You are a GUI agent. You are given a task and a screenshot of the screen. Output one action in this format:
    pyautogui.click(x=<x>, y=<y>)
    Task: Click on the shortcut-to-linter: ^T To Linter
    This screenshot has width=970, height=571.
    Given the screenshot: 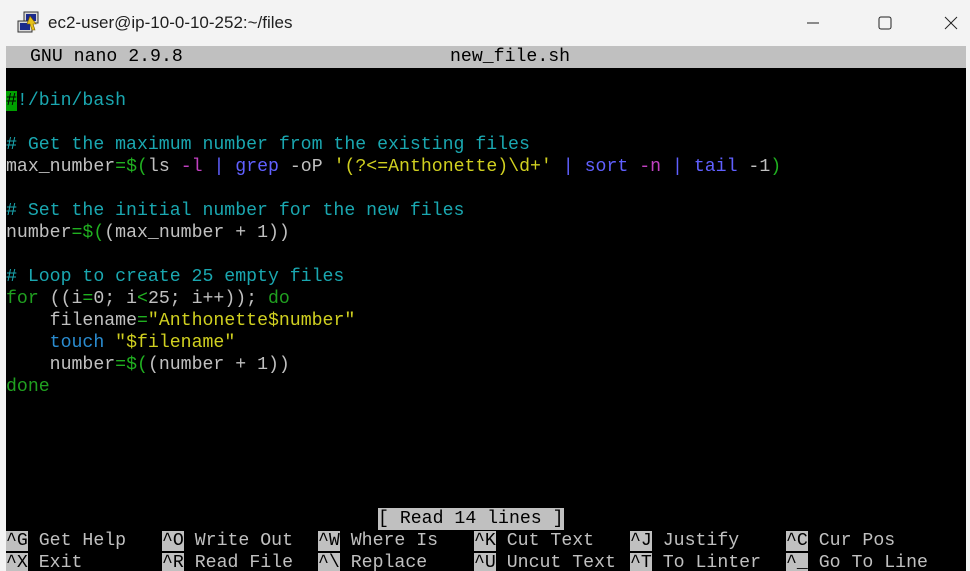 What is the action you would take?
    pyautogui.click(x=695, y=561)
    